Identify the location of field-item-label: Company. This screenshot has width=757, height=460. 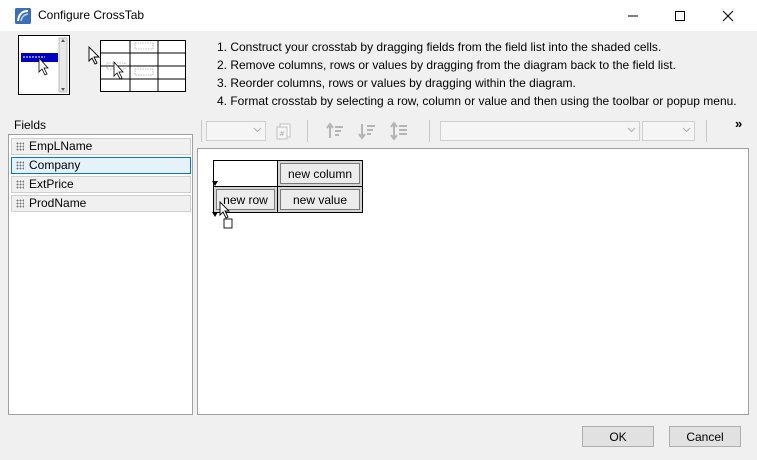
(55, 165).